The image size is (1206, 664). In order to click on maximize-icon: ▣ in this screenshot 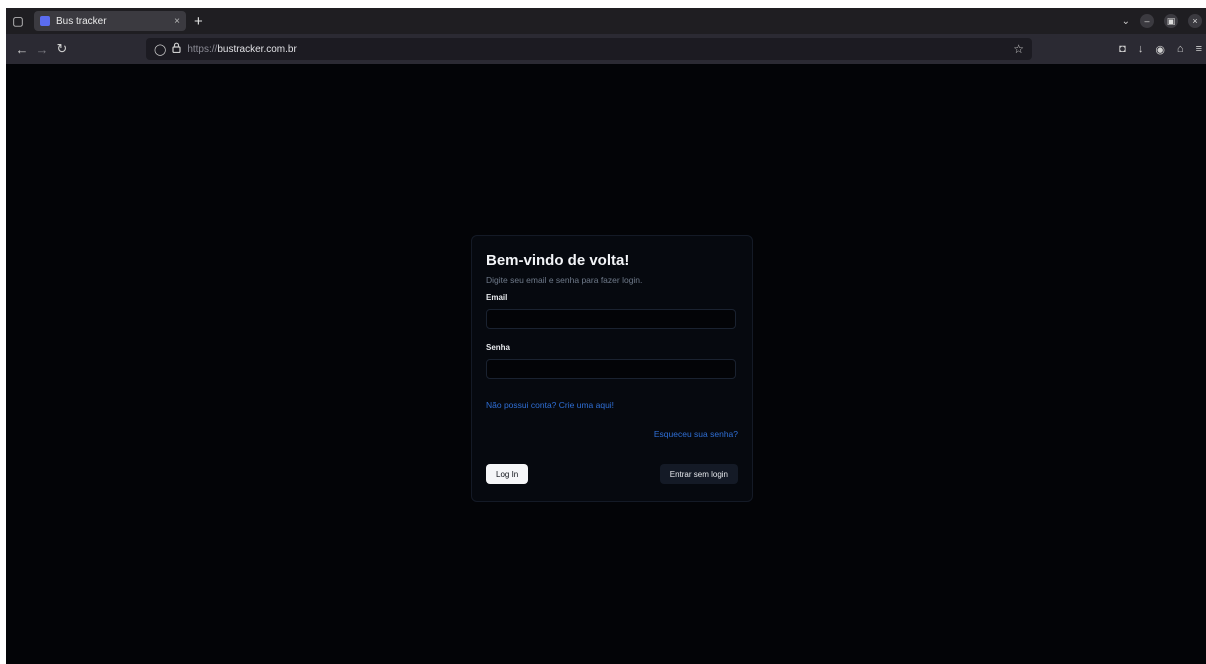, I will do `click(1171, 21)`.